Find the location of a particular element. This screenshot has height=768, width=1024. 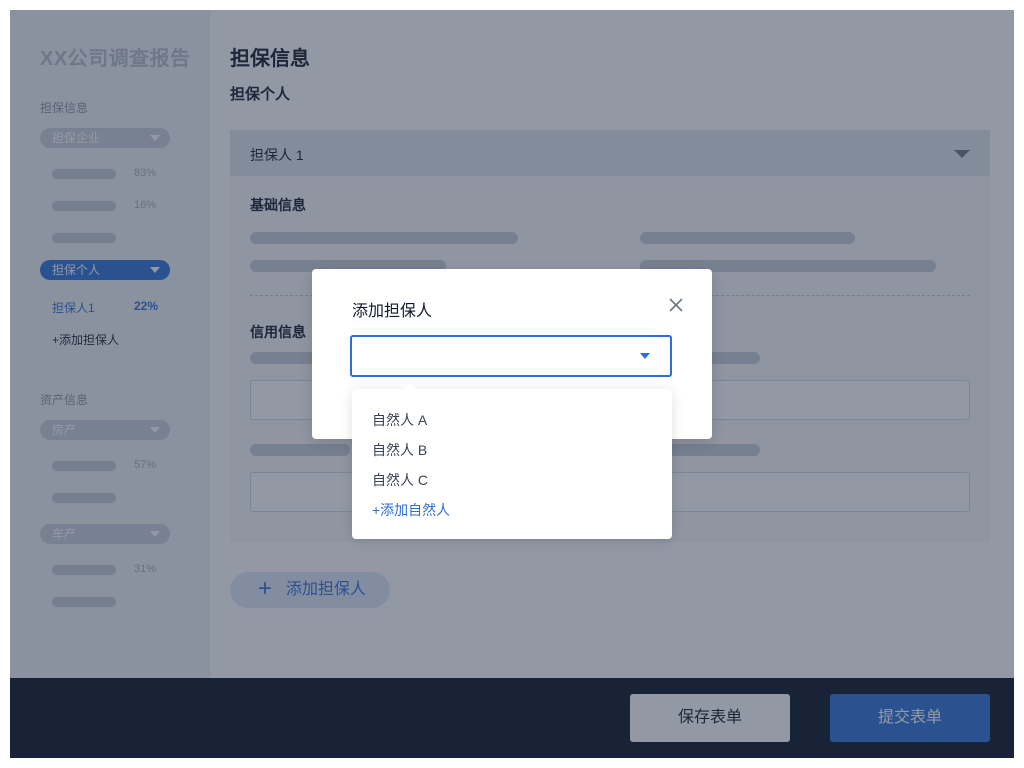

dropdown-option: 自然人 A is located at coordinates (399, 420).